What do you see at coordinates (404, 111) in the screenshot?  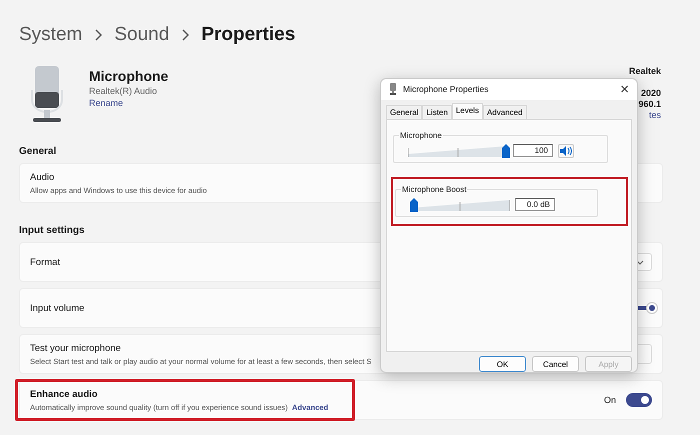 I see `tab: General` at bounding box center [404, 111].